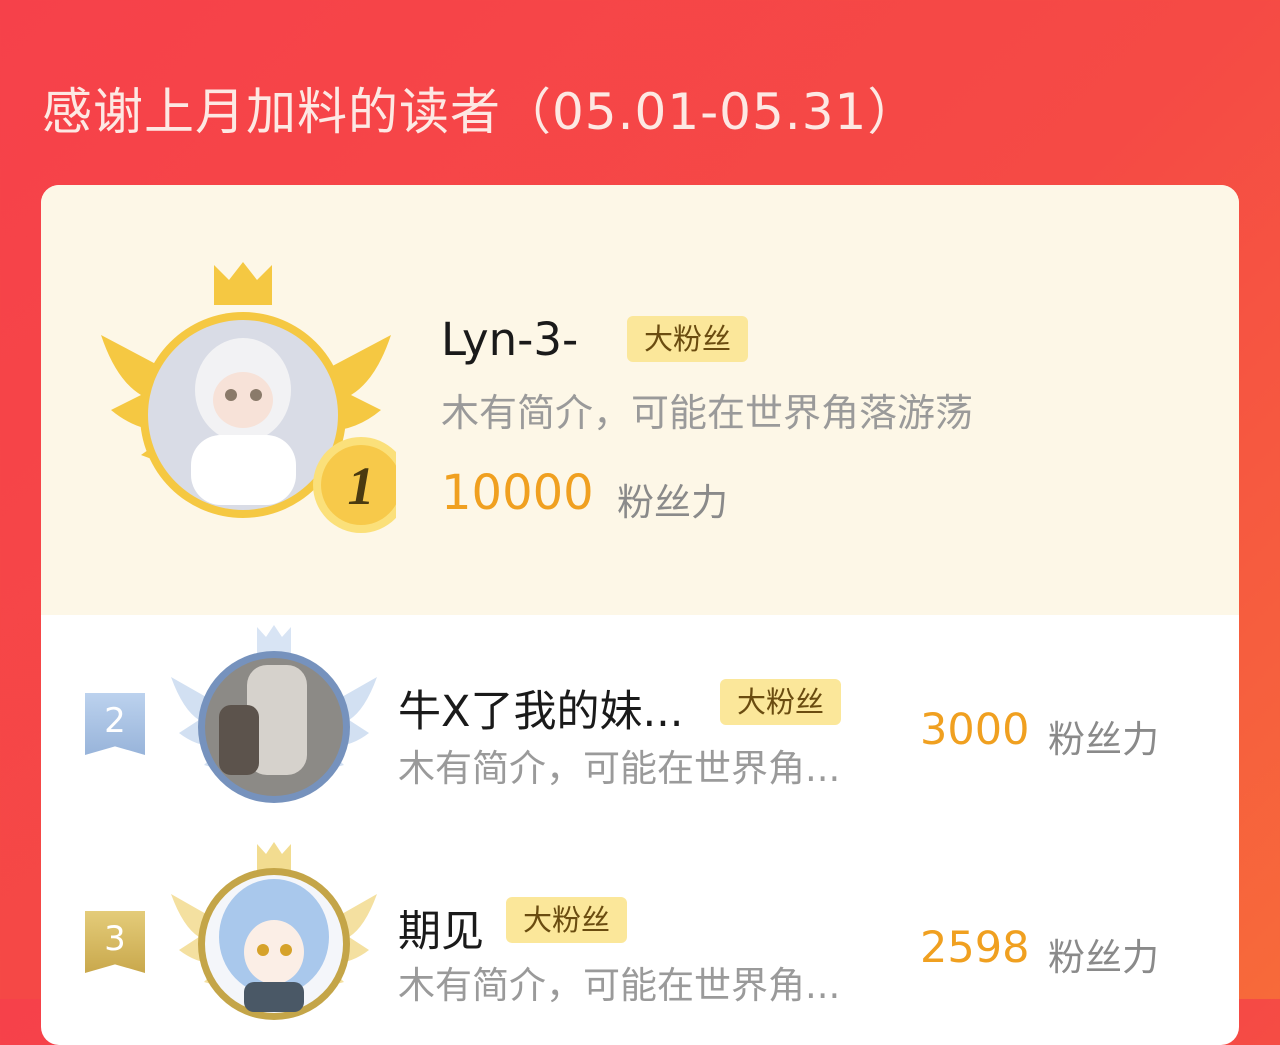  Describe the element at coordinates (975, 730) in the screenshot. I see `fan-power-score: 3000` at that location.